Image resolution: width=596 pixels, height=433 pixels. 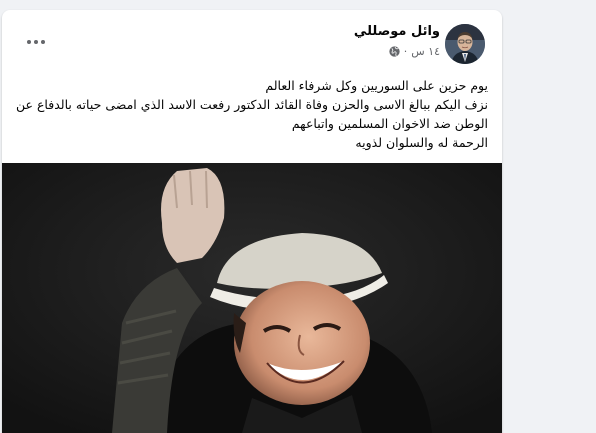 What do you see at coordinates (425, 51) in the screenshot?
I see `post-timestamp: ١٤ س` at bounding box center [425, 51].